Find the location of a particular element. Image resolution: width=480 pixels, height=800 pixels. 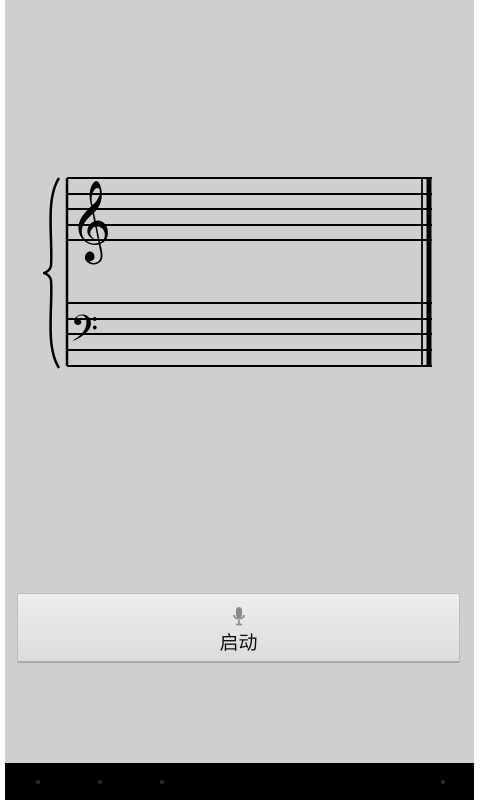

launch-button-label: 启动 is located at coordinates (238, 643).